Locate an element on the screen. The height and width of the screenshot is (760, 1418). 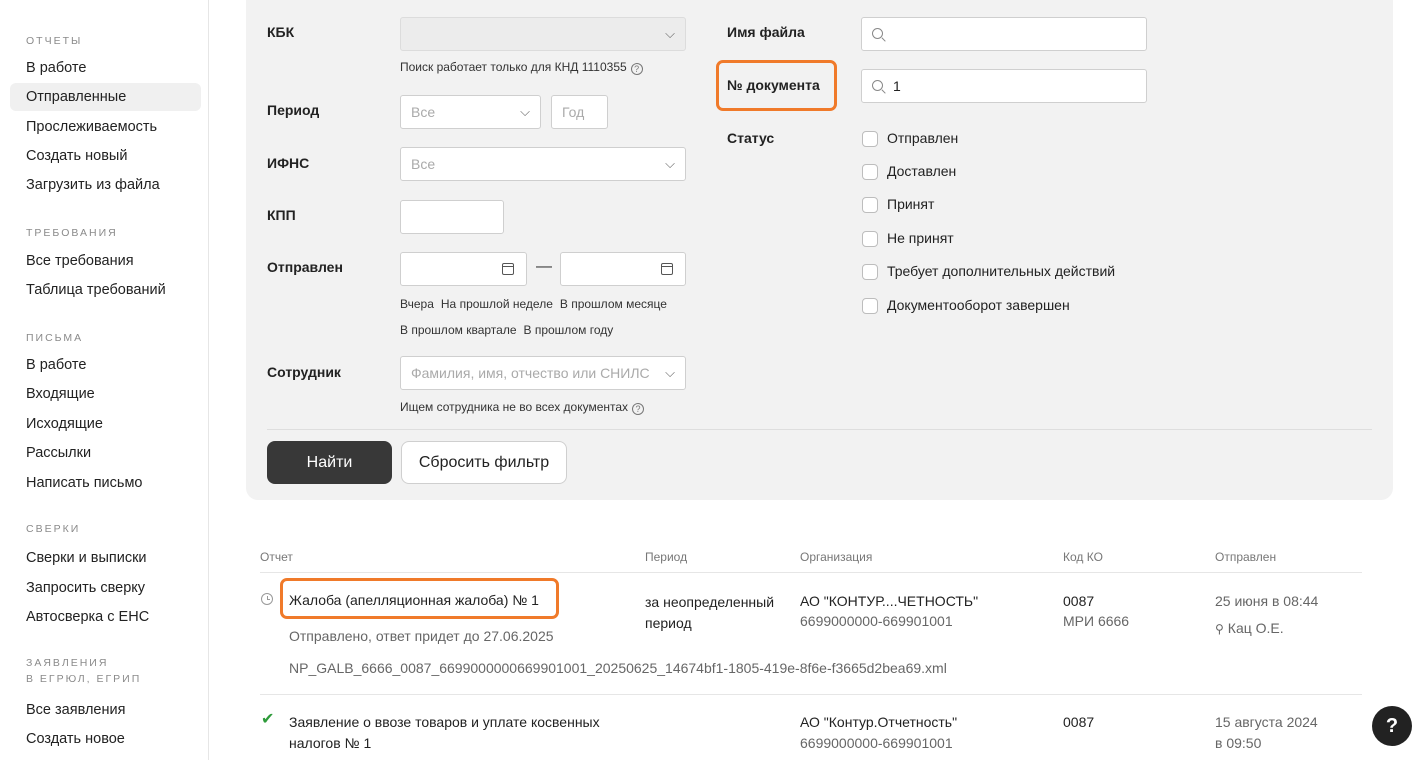
sidebar-item-mailings: Рассылки is located at coordinates (105, 453).